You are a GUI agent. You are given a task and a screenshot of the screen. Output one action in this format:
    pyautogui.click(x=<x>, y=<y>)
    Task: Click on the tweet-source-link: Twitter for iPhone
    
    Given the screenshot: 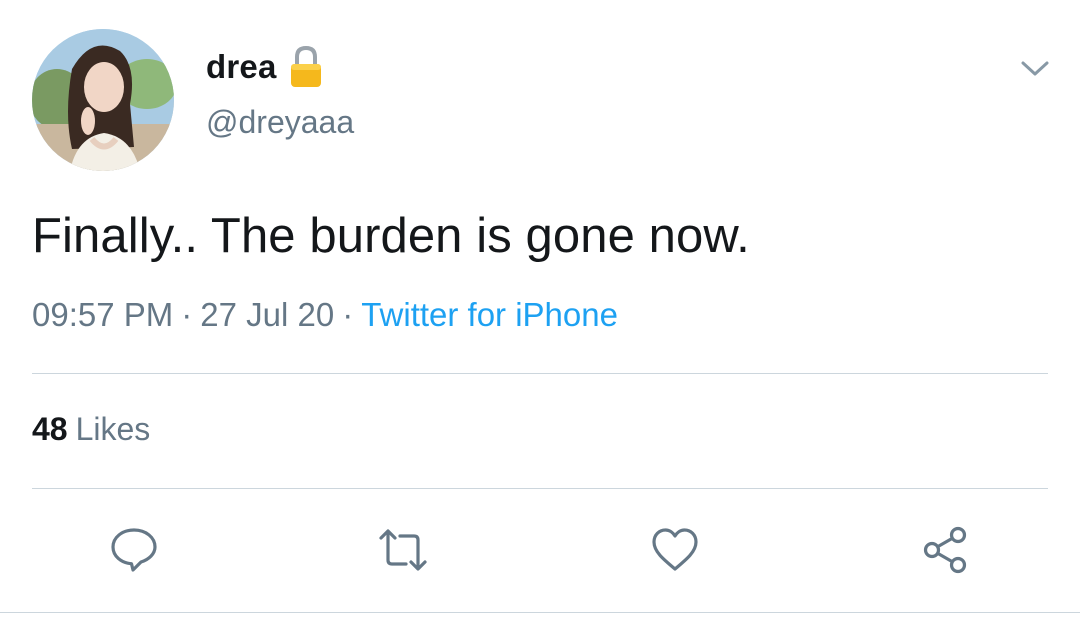 What is the action you would take?
    pyautogui.click(x=489, y=314)
    